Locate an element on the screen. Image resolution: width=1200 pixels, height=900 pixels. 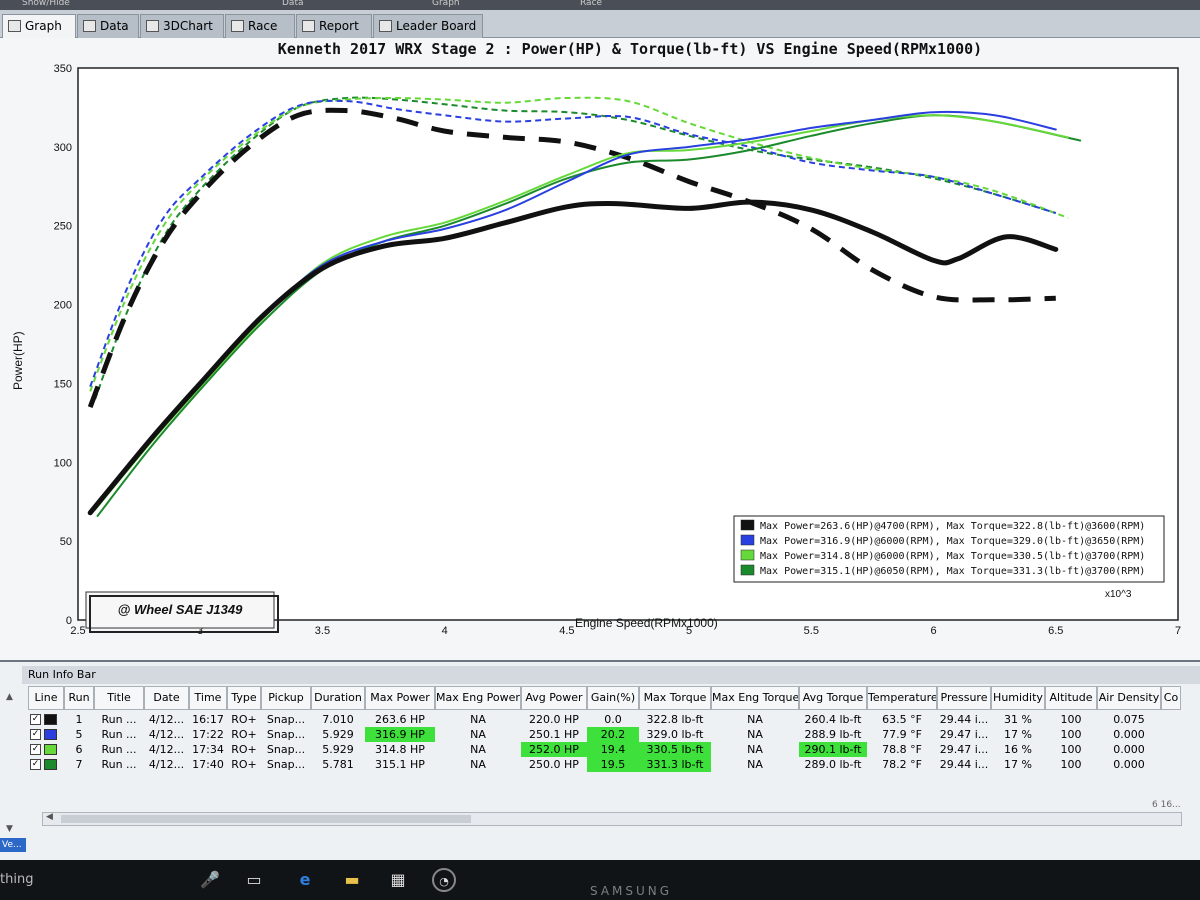
tab-graph: Graph is located at coordinates (39, 26).